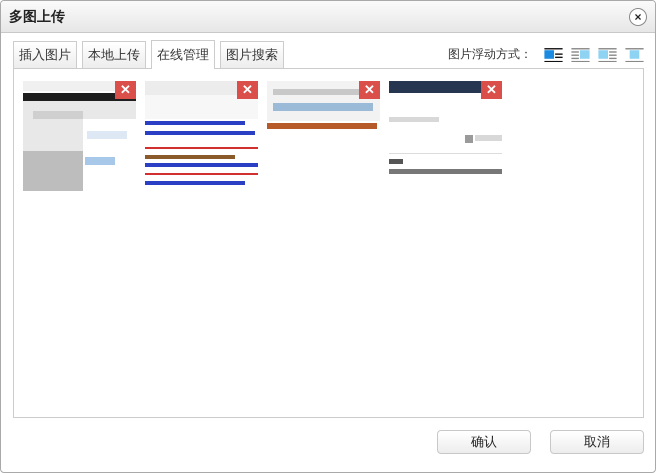  Describe the element at coordinates (597, 442) in the screenshot. I see `dialog-button: 取消` at that location.